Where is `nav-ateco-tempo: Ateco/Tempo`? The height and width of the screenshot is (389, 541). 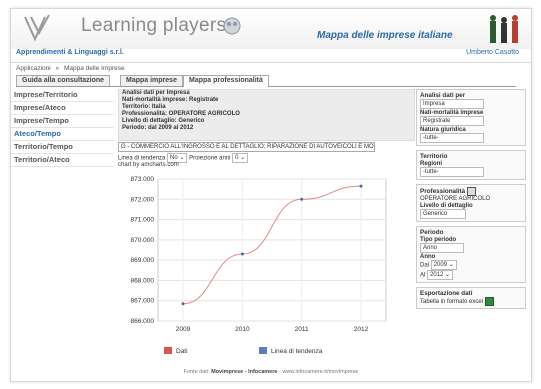
nav-ateco-tempo: Ateco/Tempo is located at coordinates (62, 134).